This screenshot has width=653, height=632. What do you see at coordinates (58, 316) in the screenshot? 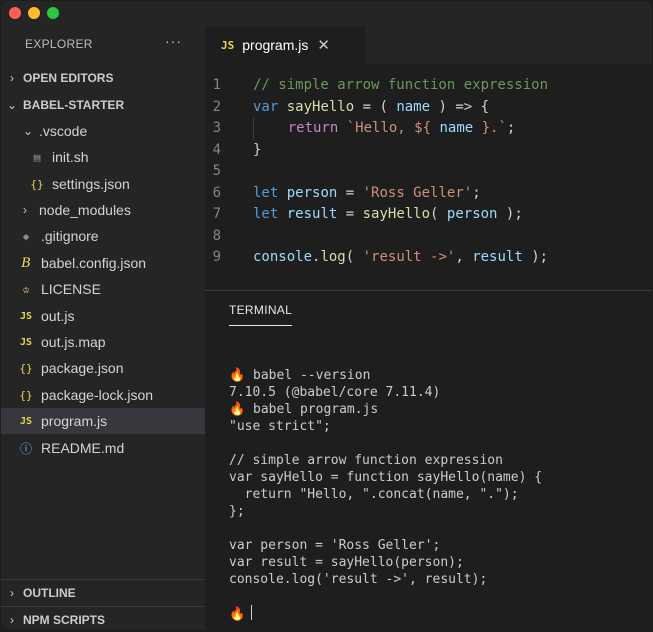
I see `tree-item-label: out.js` at bounding box center [58, 316].